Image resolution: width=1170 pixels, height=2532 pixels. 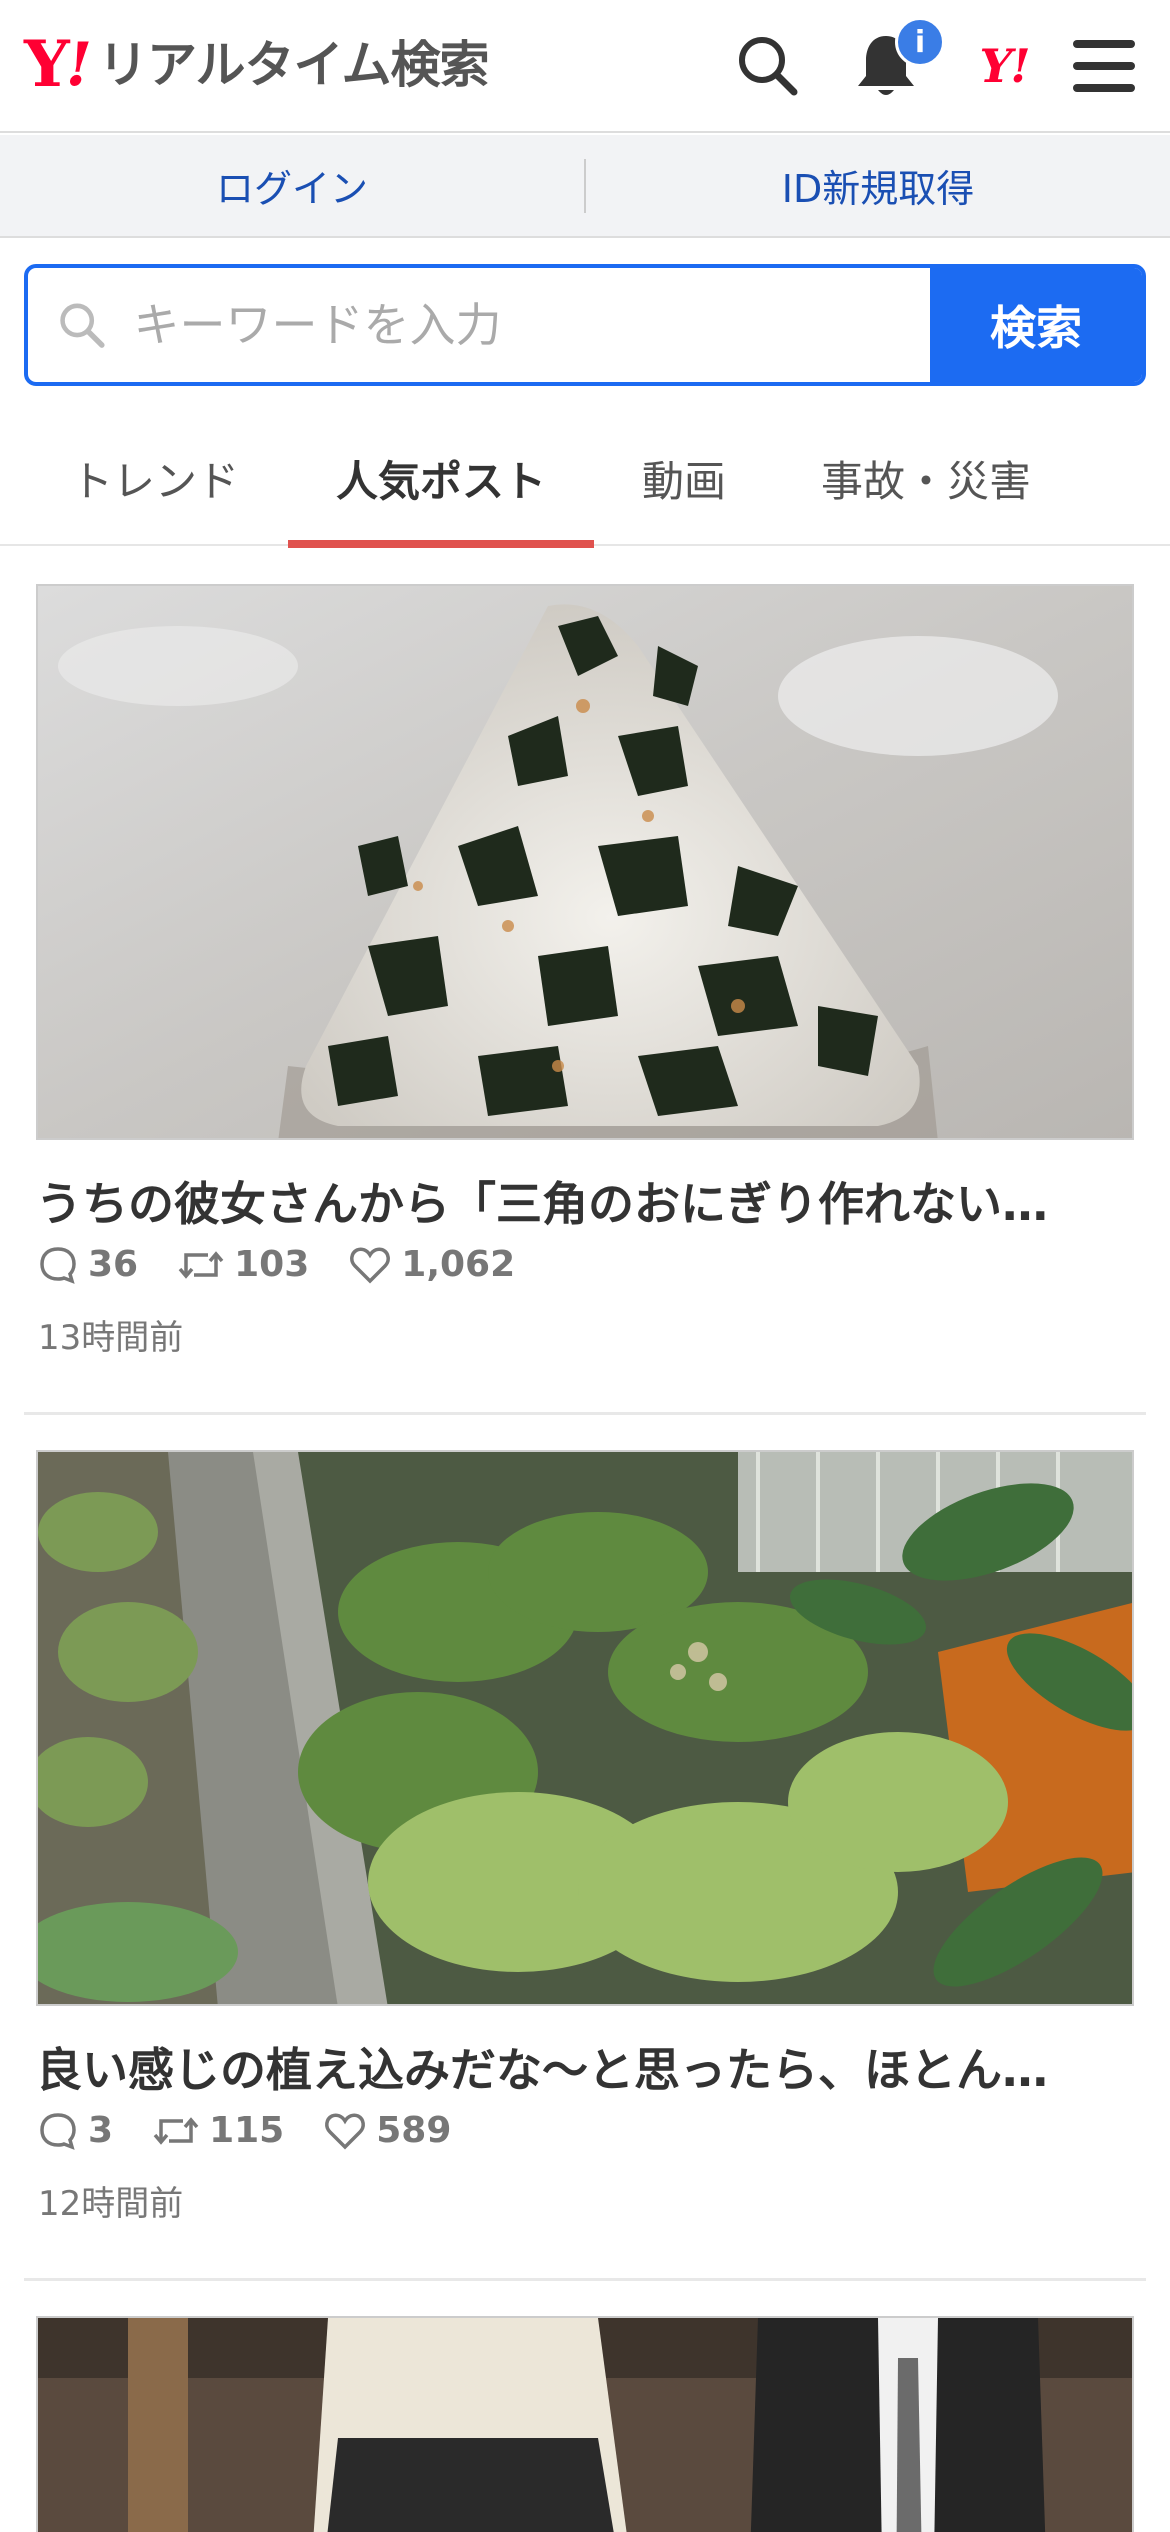 I want to click on reply-count-value: 36, so click(x=113, y=1264).